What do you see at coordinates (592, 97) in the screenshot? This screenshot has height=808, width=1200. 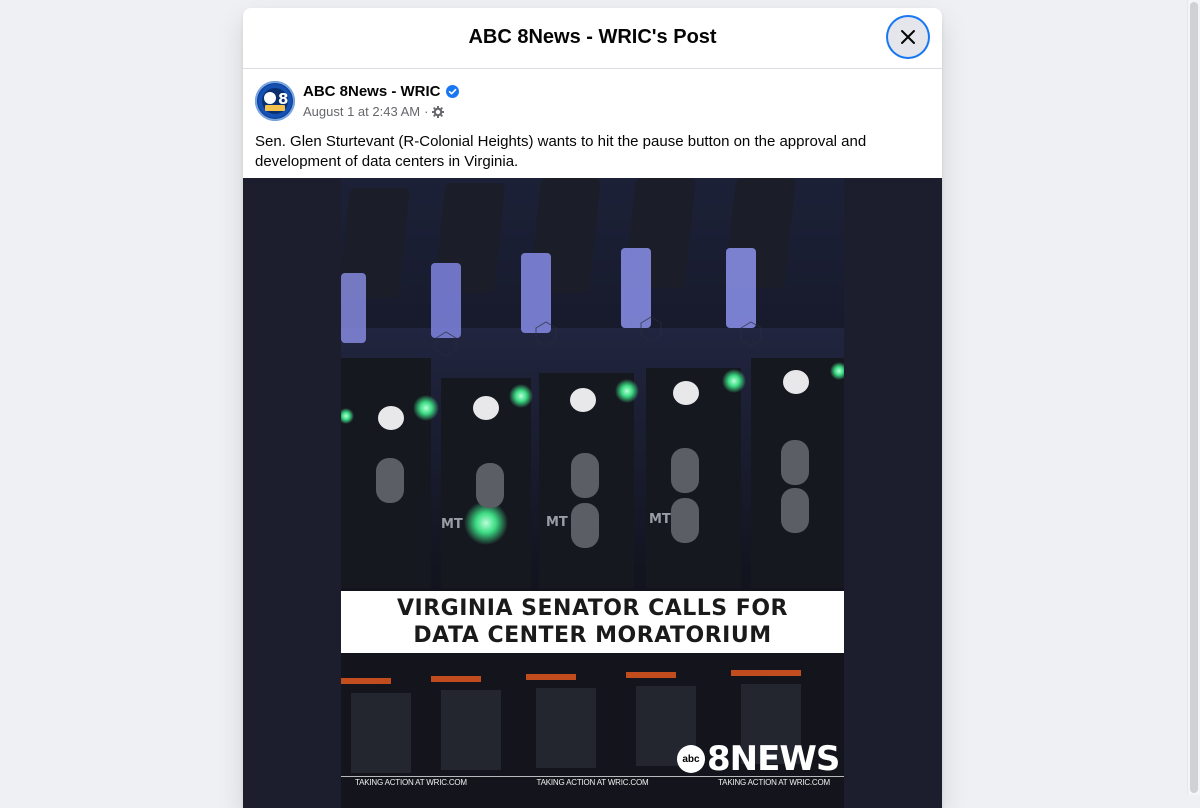 I see `post-header: 8 ABC 8News - WRIC August 1 at 2:43 AM ·` at bounding box center [592, 97].